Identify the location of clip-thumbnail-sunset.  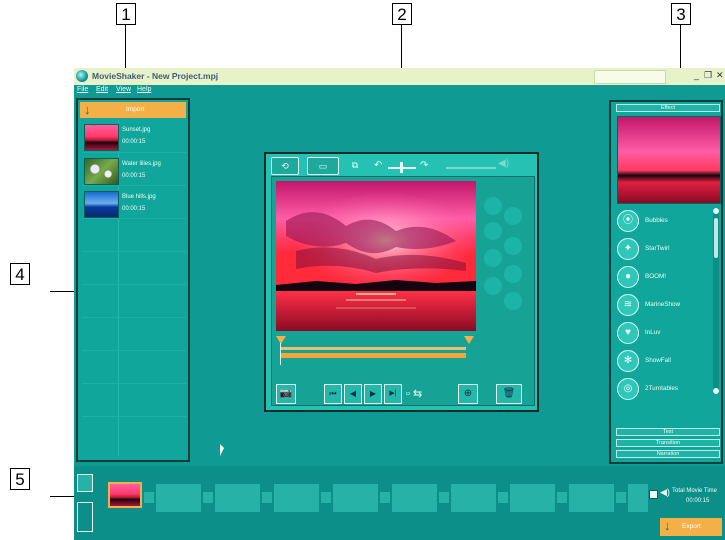
(101, 137).